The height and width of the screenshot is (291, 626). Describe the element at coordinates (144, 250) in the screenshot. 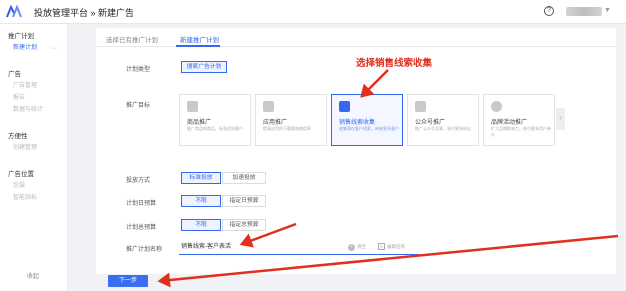

I see `plan-name-label: 推广计划名称` at that location.